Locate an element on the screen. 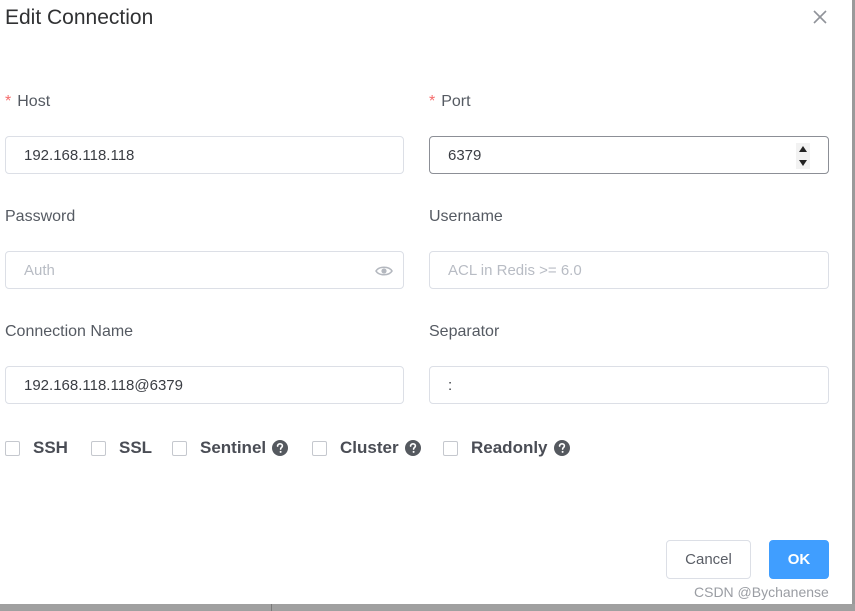  port-field is located at coordinates (629, 155).